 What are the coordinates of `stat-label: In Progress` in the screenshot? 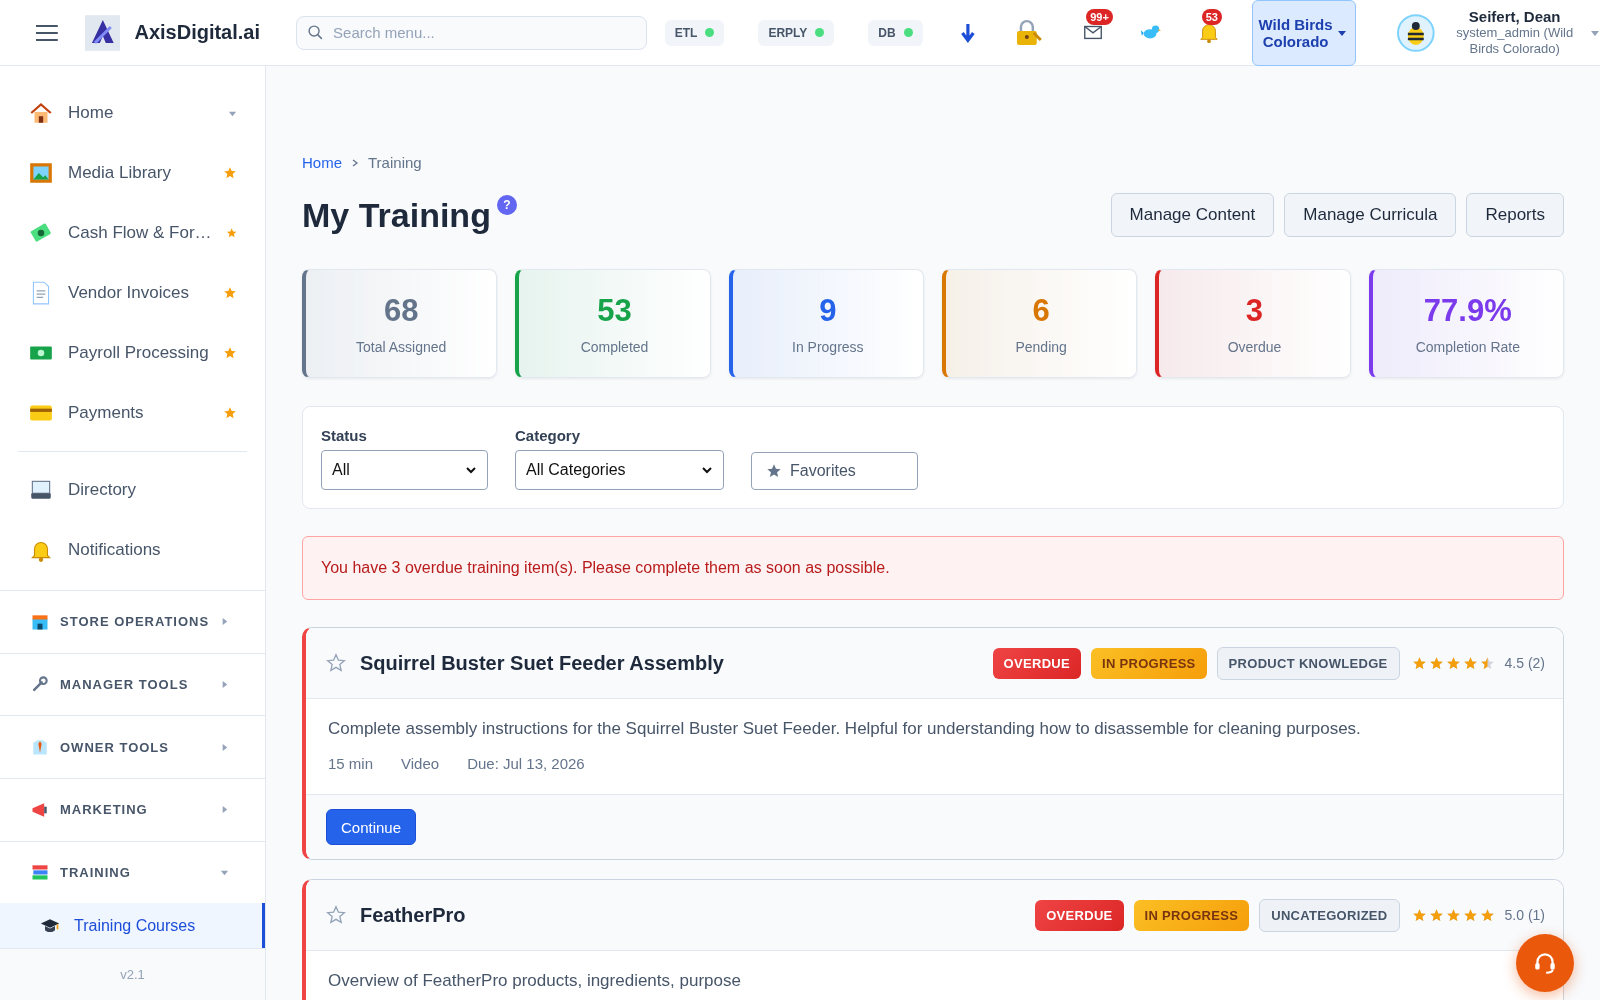 It's located at (828, 346).